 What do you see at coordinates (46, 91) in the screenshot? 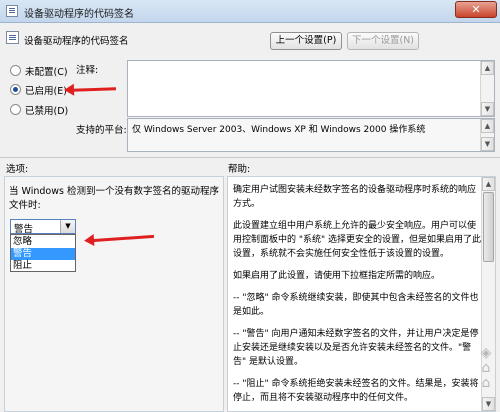
I see `radio-label: 已启用(E)` at bounding box center [46, 91].